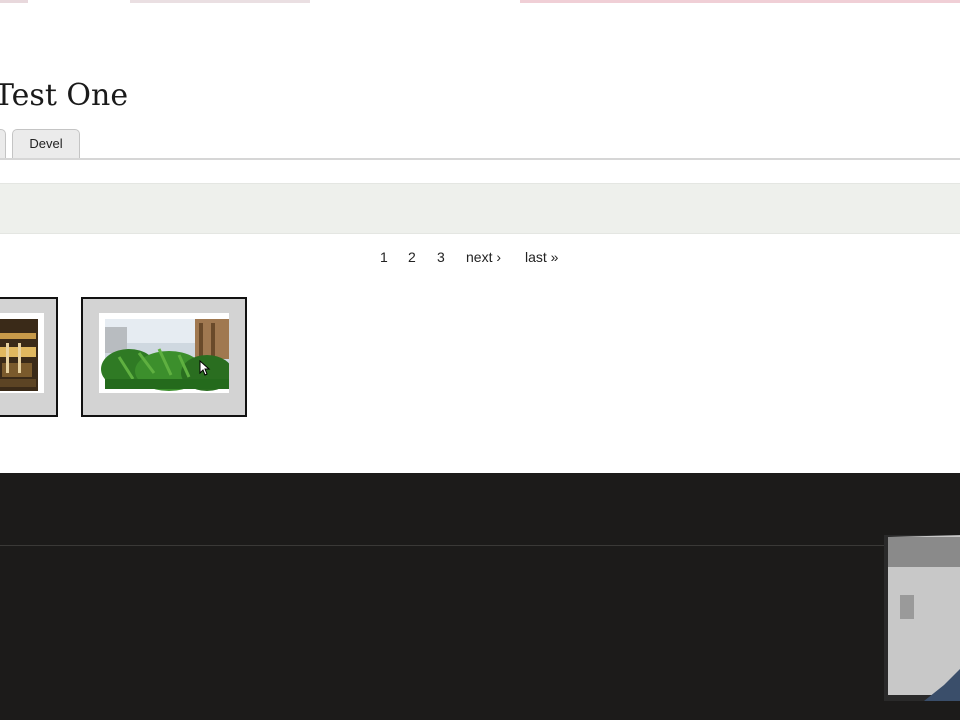 Image resolution: width=960 pixels, height=720 pixels. What do you see at coordinates (480, 208) in the screenshot?
I see `messages-area` at bounding box center [480, 208].